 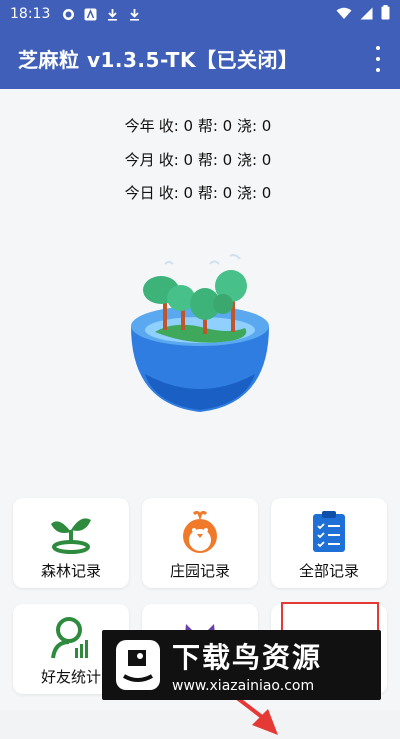 I want to click on chick-icon, so click(x=200, y=531).